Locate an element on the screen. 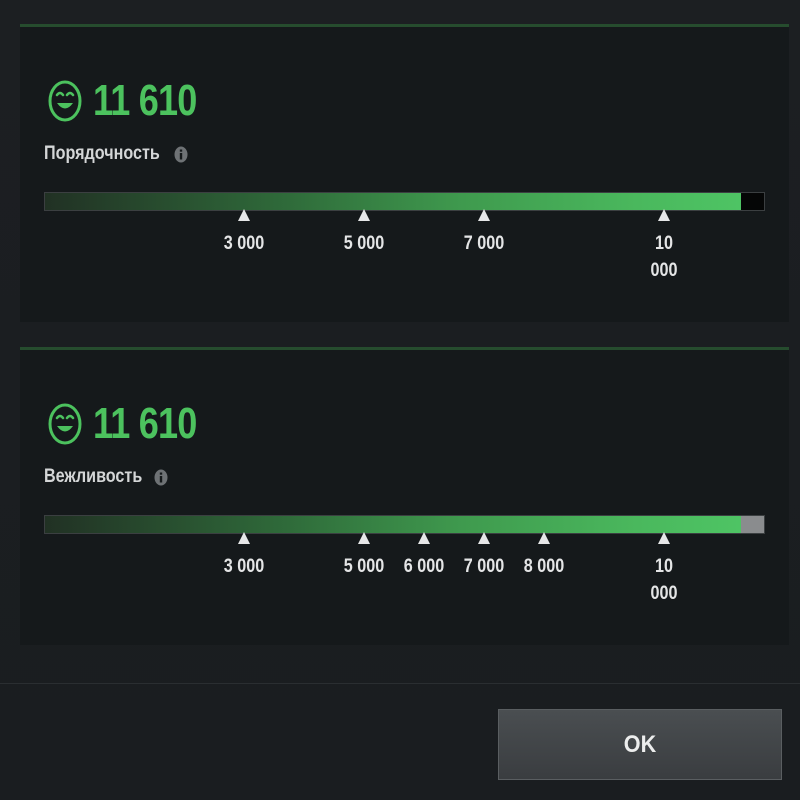 This screenshot has width=800, height=800. threshold-marker: 6 000 is located at coordinates (424, 556).